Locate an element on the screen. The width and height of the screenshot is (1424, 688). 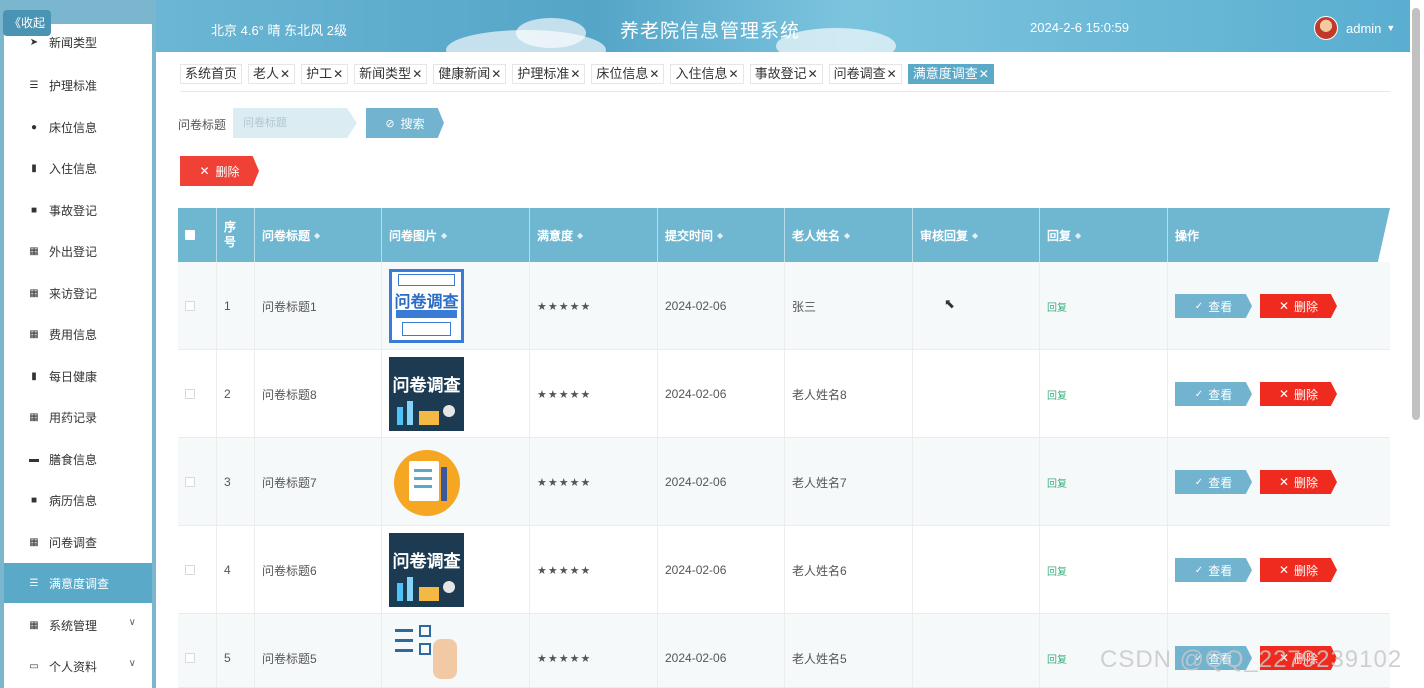
sidebar-item-bed-info: ● 床位信息 is located at coordinates (78, 127).